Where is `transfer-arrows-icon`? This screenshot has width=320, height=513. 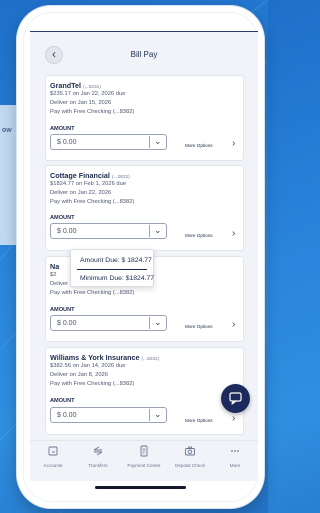
transfer-arrows-icon is located at coordinates (98, 451).